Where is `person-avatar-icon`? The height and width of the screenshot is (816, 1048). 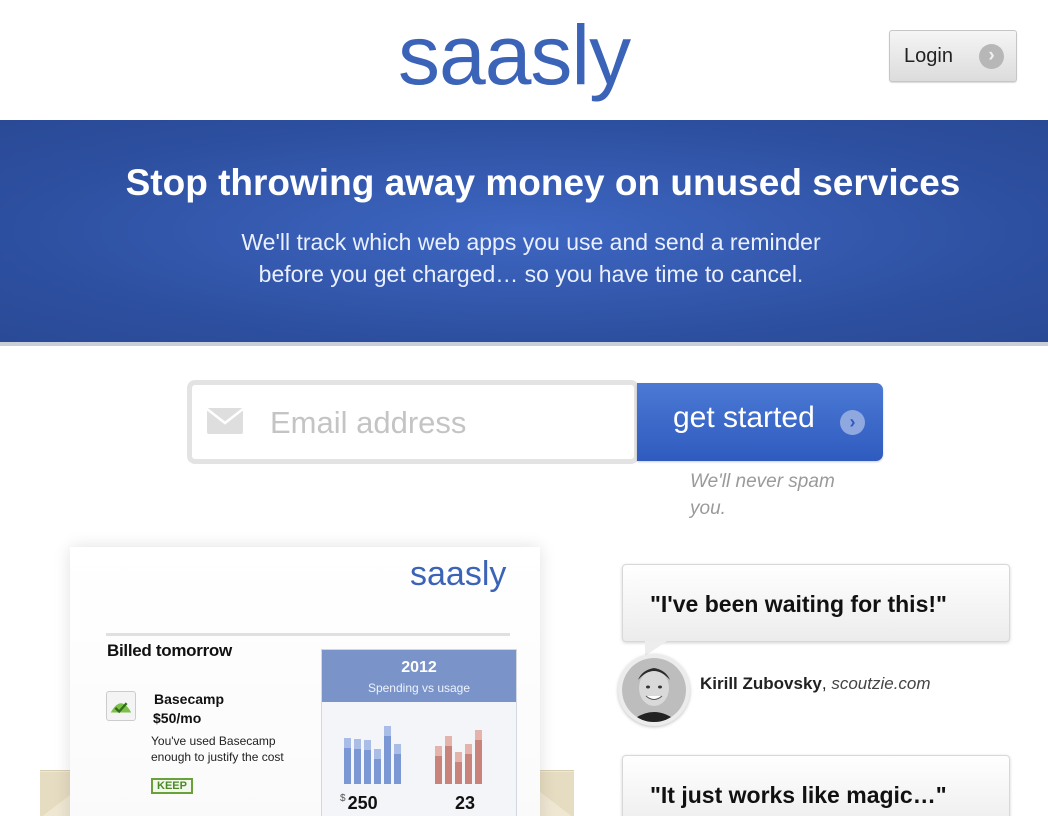
person-avatar-icon is located at coordinates (654, 690).